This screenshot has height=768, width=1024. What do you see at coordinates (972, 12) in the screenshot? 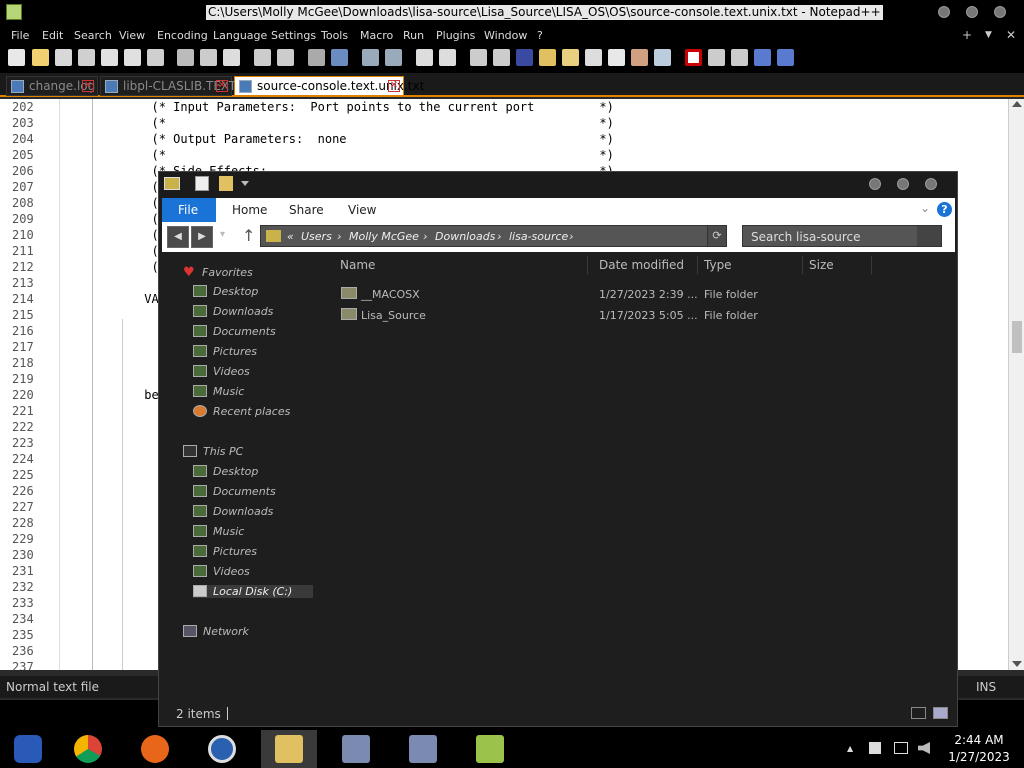
I see `maximize-button` at bounding box center [972, 12].